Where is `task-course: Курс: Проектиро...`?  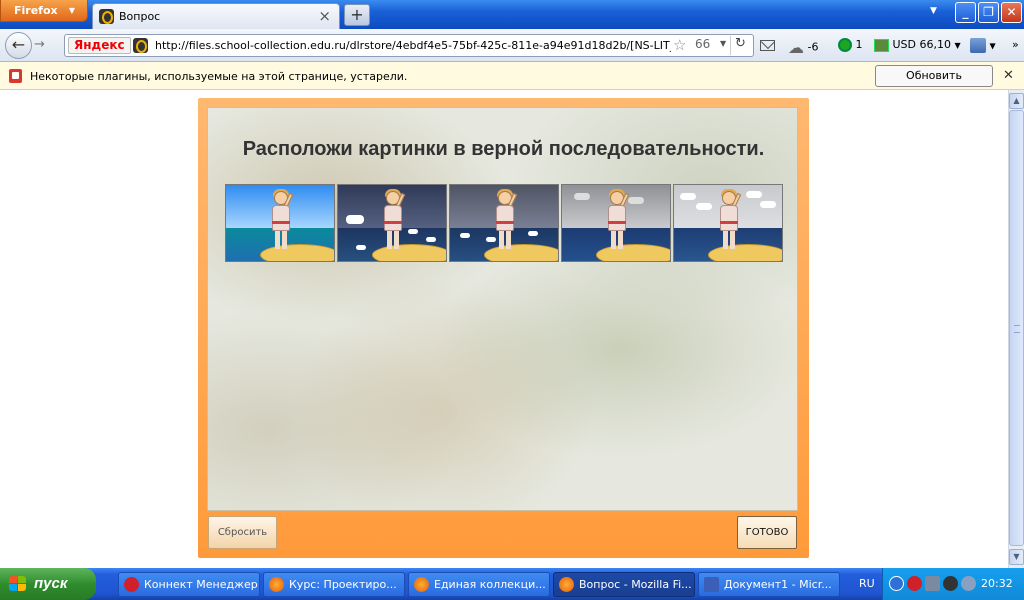
task-course: Курс: Проектиро... is located at coordinates (334, 584).